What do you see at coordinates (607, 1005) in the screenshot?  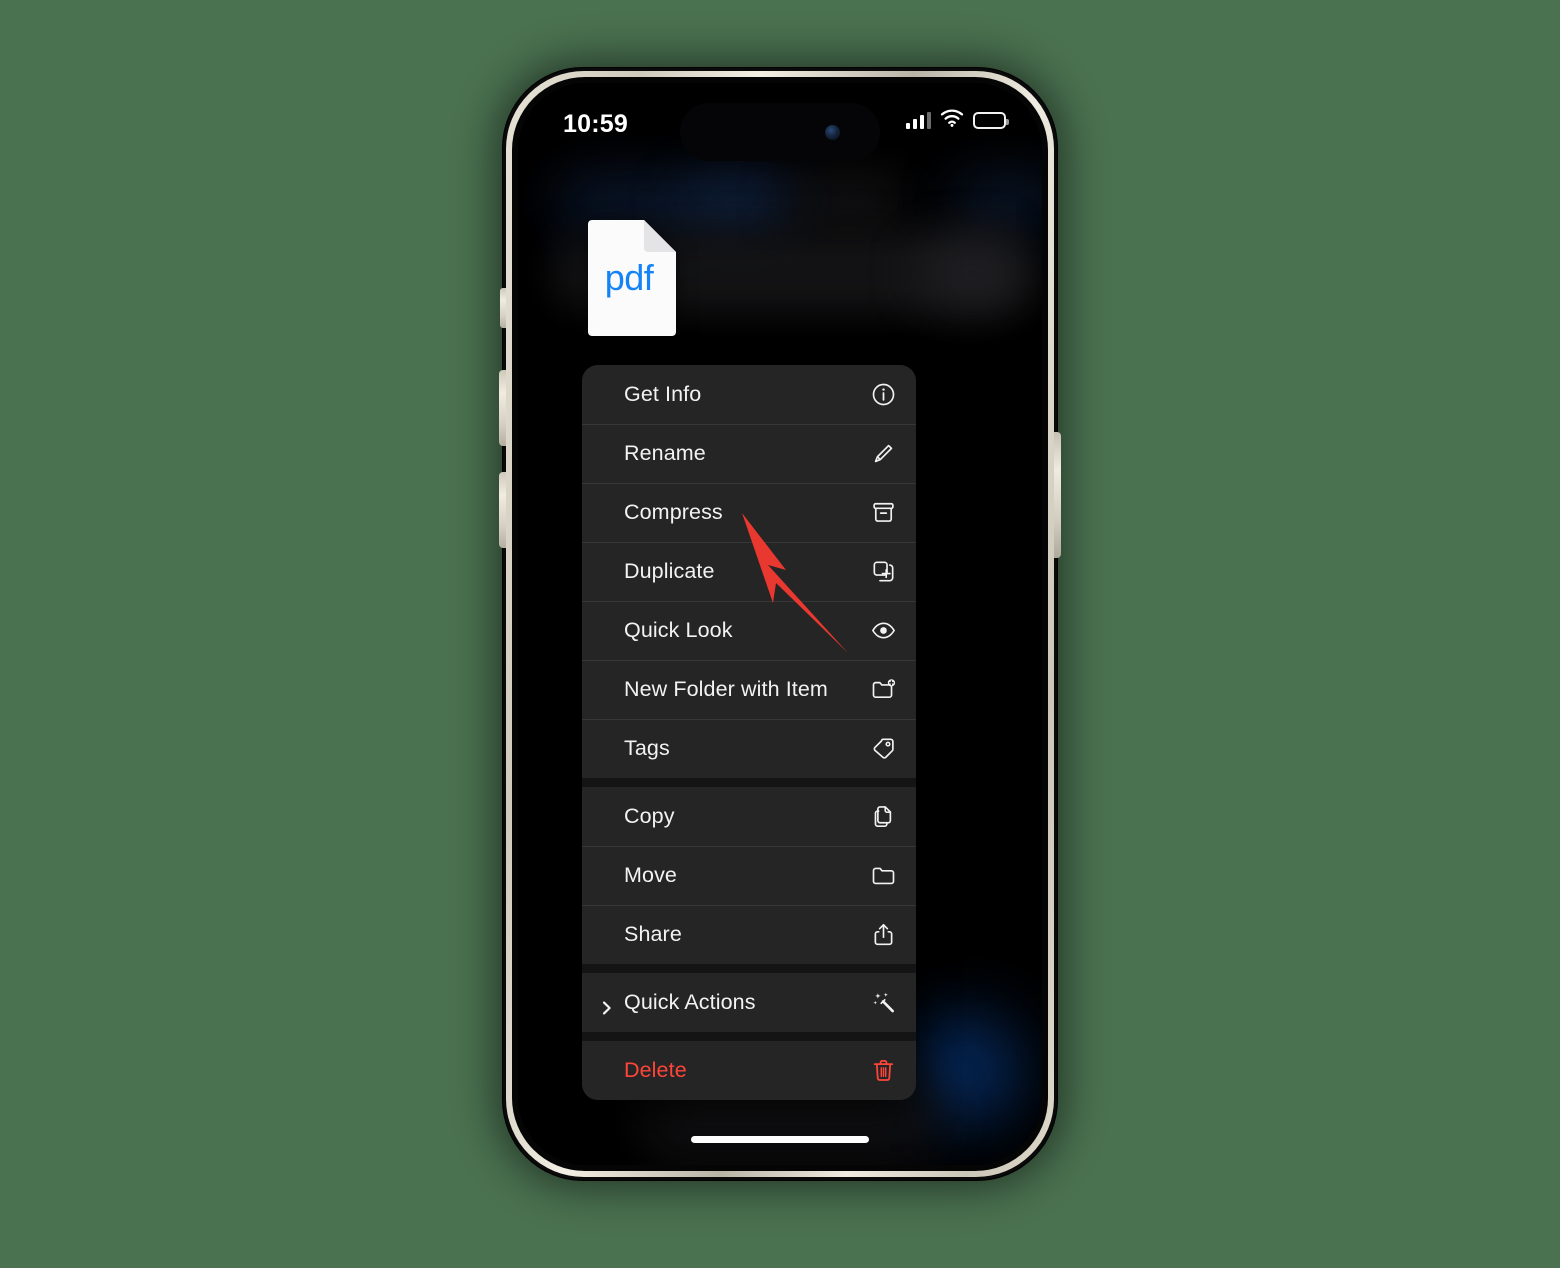 I see `chevron-right-icon` at bounding box center [607, 1005].